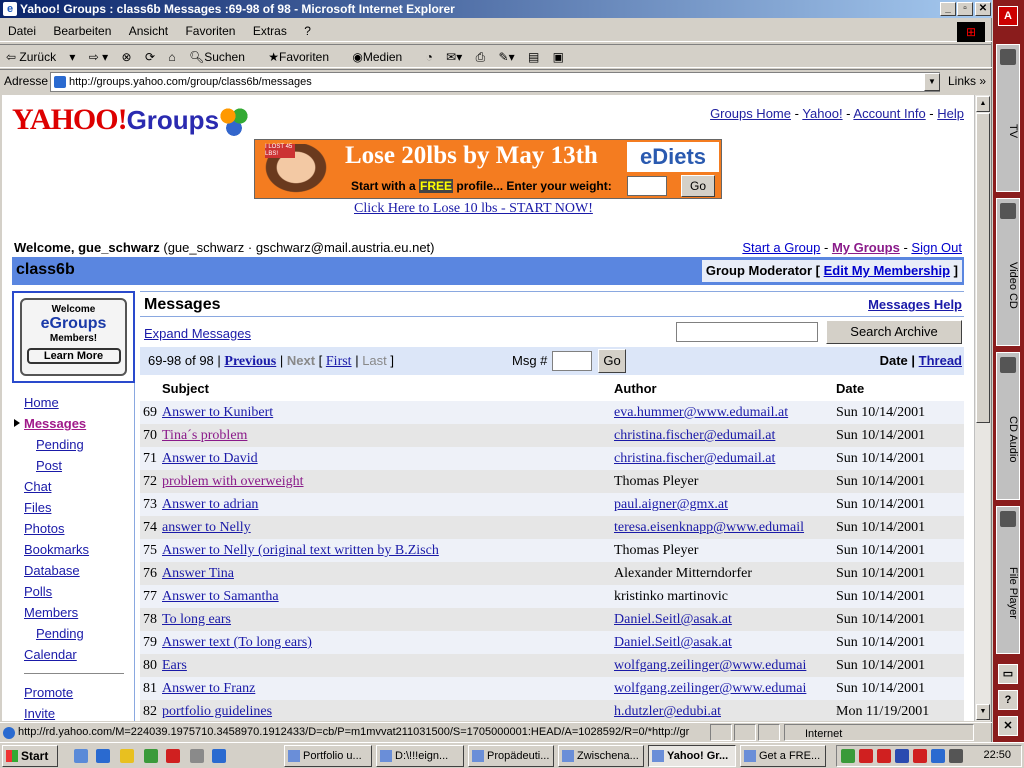 The height and width of the screenshot is (768, 1024). What do you see at coordinates (647, 186) in the screenshot?
I see `ad-weight-input` at bounding box center [647, 186].